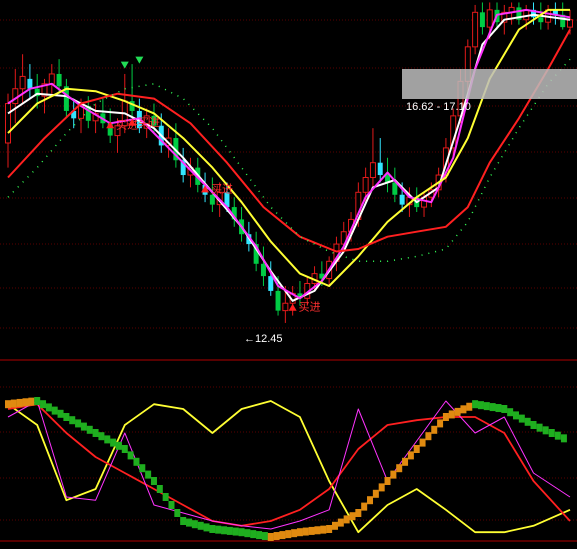  What do you see at coordinates (292, 307) in the screenshot?
I see `buy-marker` at bounding box center [292, 307].